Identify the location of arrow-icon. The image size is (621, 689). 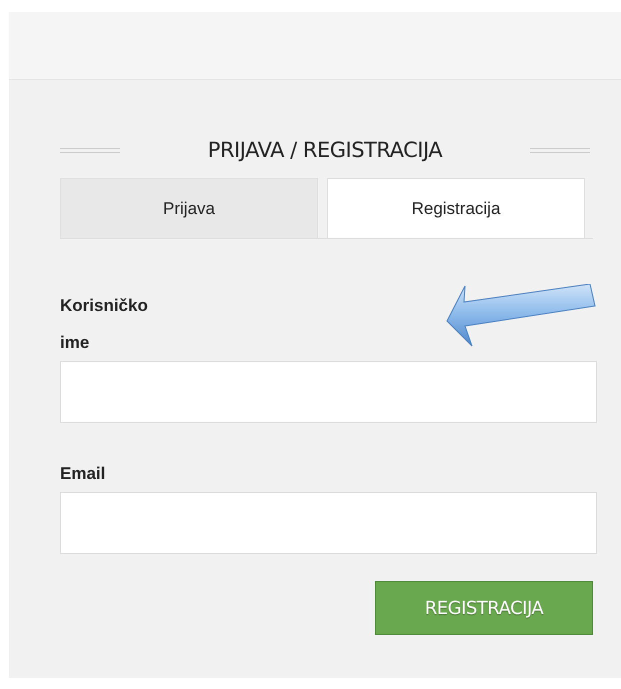
(521, 316).